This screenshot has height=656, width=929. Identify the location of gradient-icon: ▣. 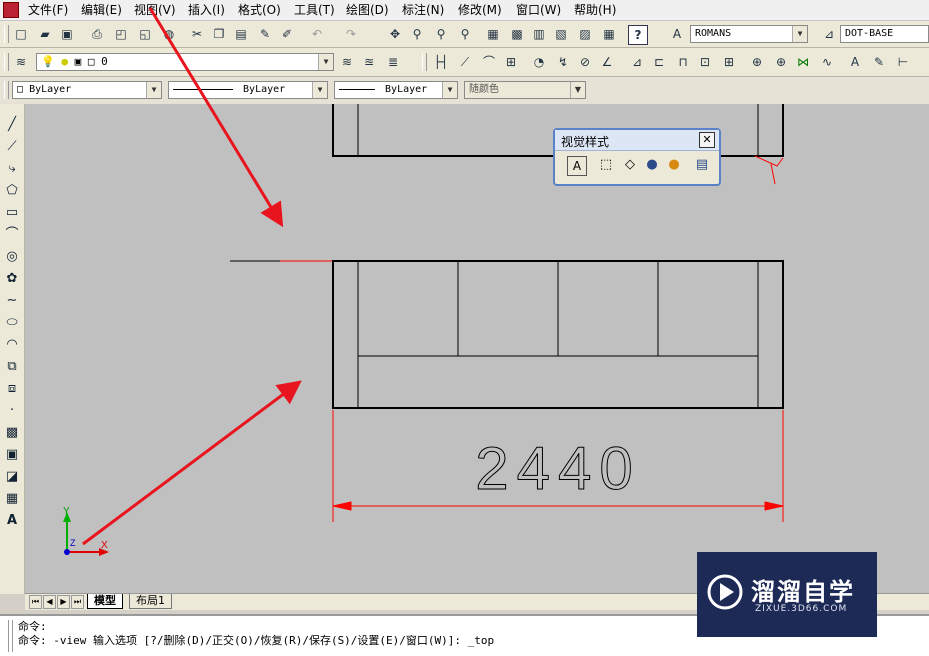
(12, 455).